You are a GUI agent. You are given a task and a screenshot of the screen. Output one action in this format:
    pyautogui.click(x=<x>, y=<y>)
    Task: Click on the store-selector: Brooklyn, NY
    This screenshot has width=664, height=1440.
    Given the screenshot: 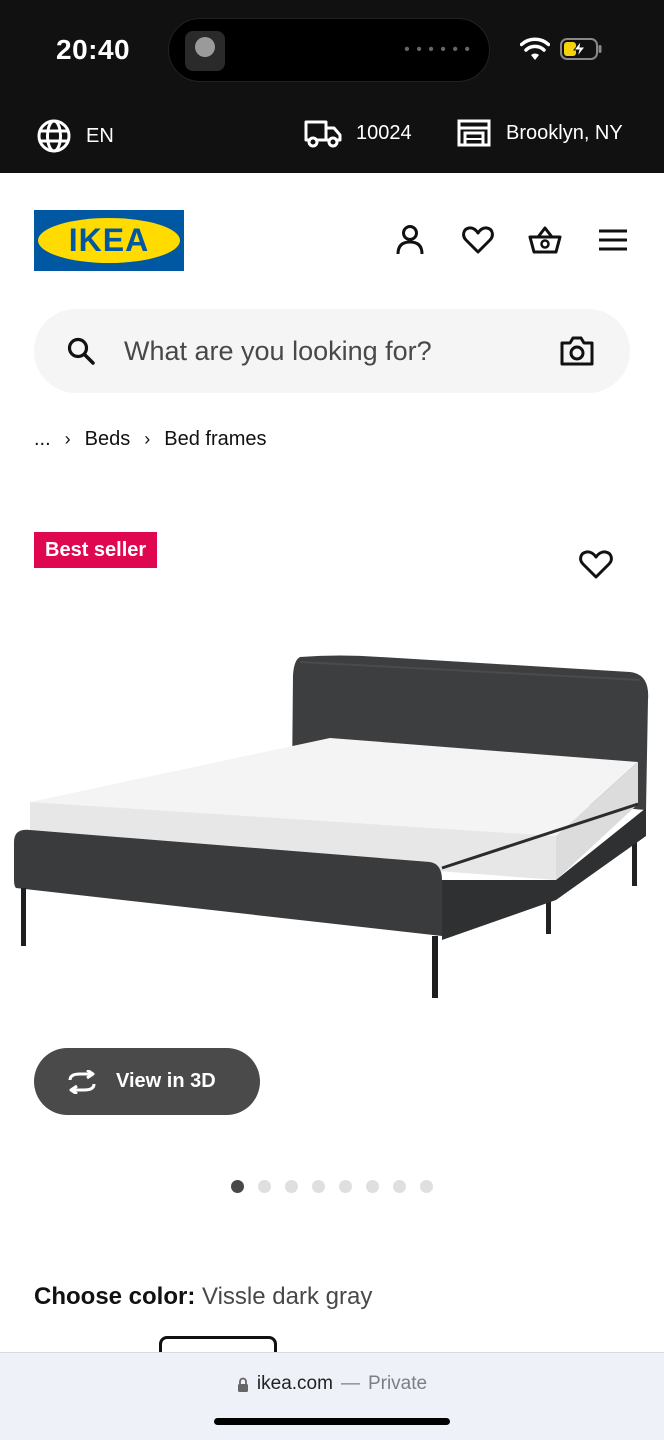 What is the action you would take?
    pyautogui.click(x=539, y=133)
    